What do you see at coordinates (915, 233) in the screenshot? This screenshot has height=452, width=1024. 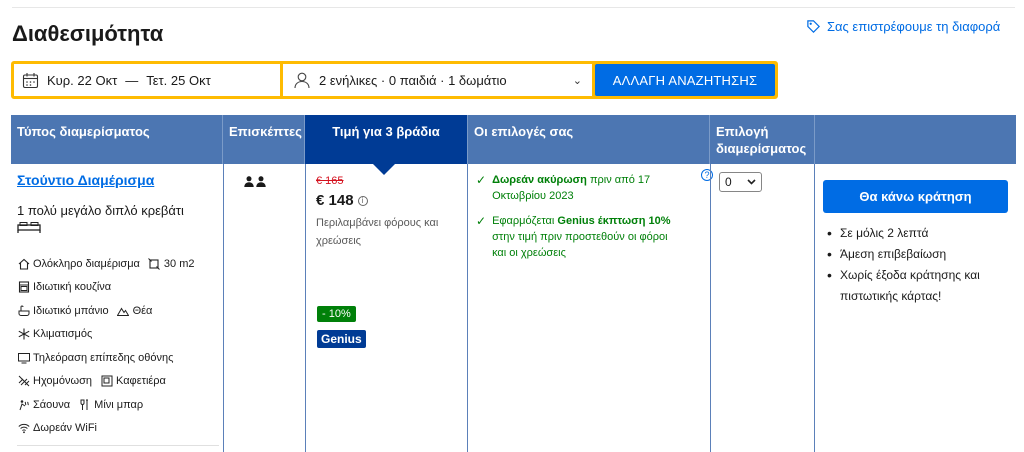 I see `benefit-item: Σε μόλις 2 λεπτά` at bounding box center [915, 233].